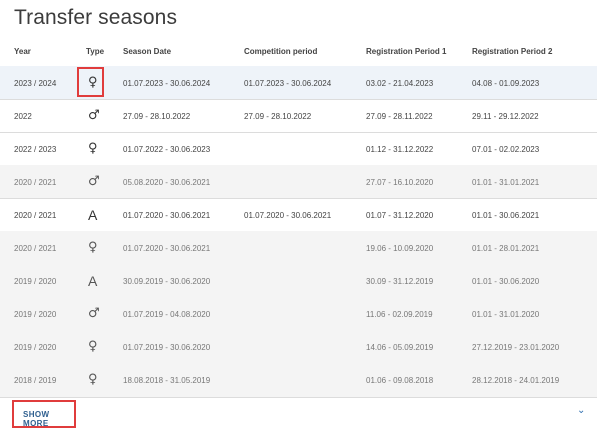 The height and width of the screenshot is (439, 605). What do you see at coordinates (90, 82) in the screenshot?
I see `type-highlight-box` at bounding box center [90, 82].